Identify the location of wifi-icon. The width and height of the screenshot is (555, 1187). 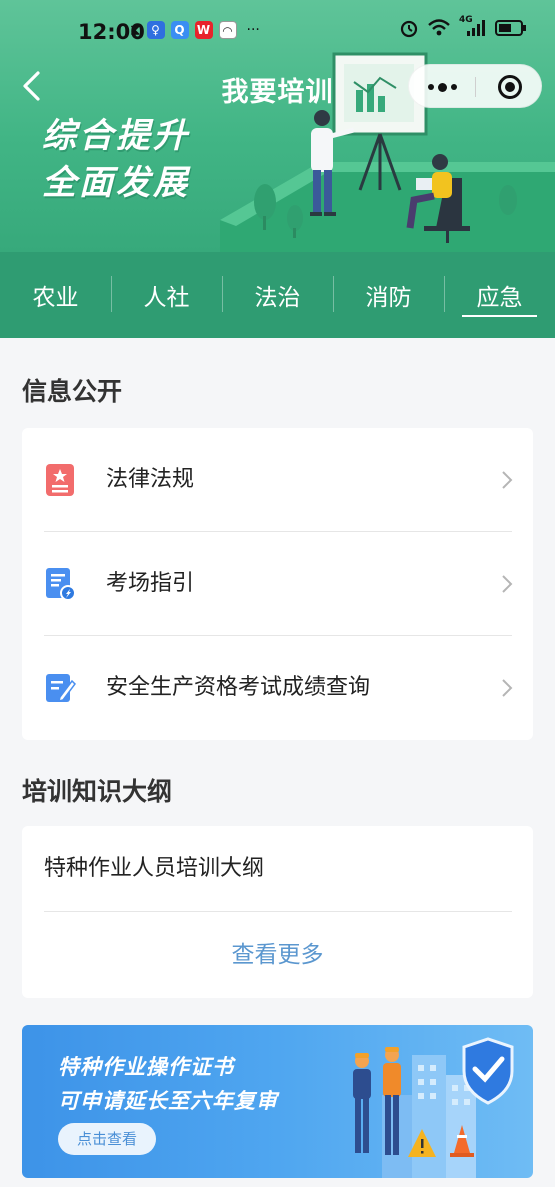
(439, 27).